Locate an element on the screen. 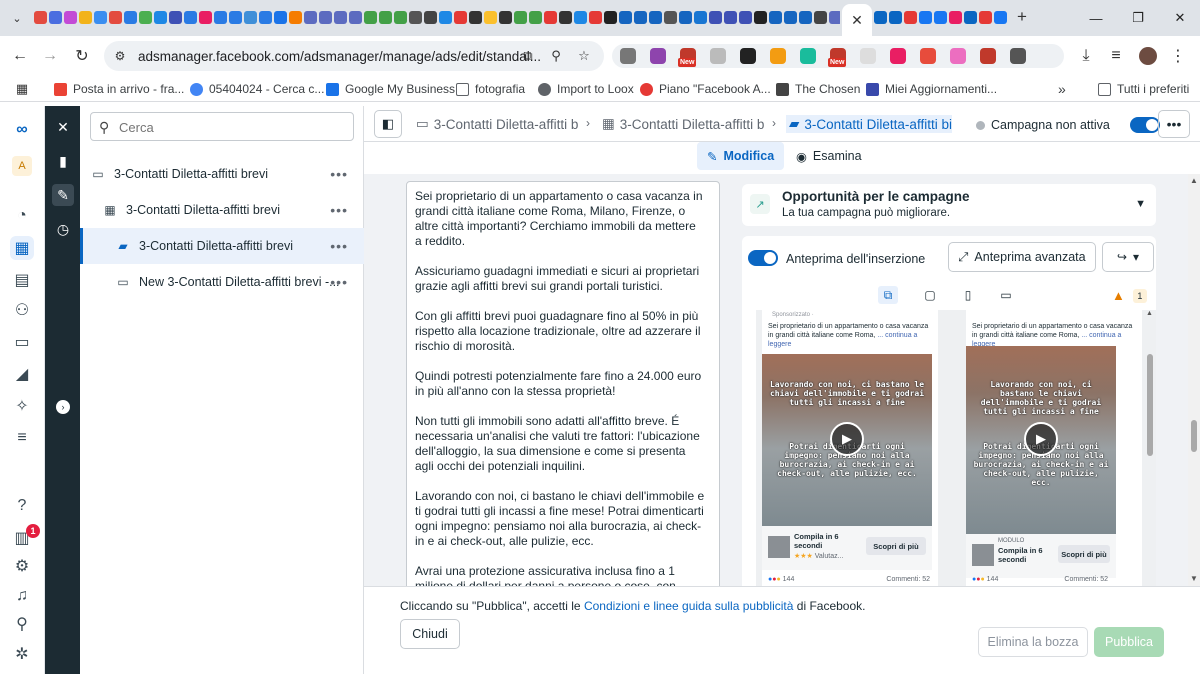 This screenshot has height=674, width=1200. zoom-icon: ⚲ is located at coordinates (556, 56).